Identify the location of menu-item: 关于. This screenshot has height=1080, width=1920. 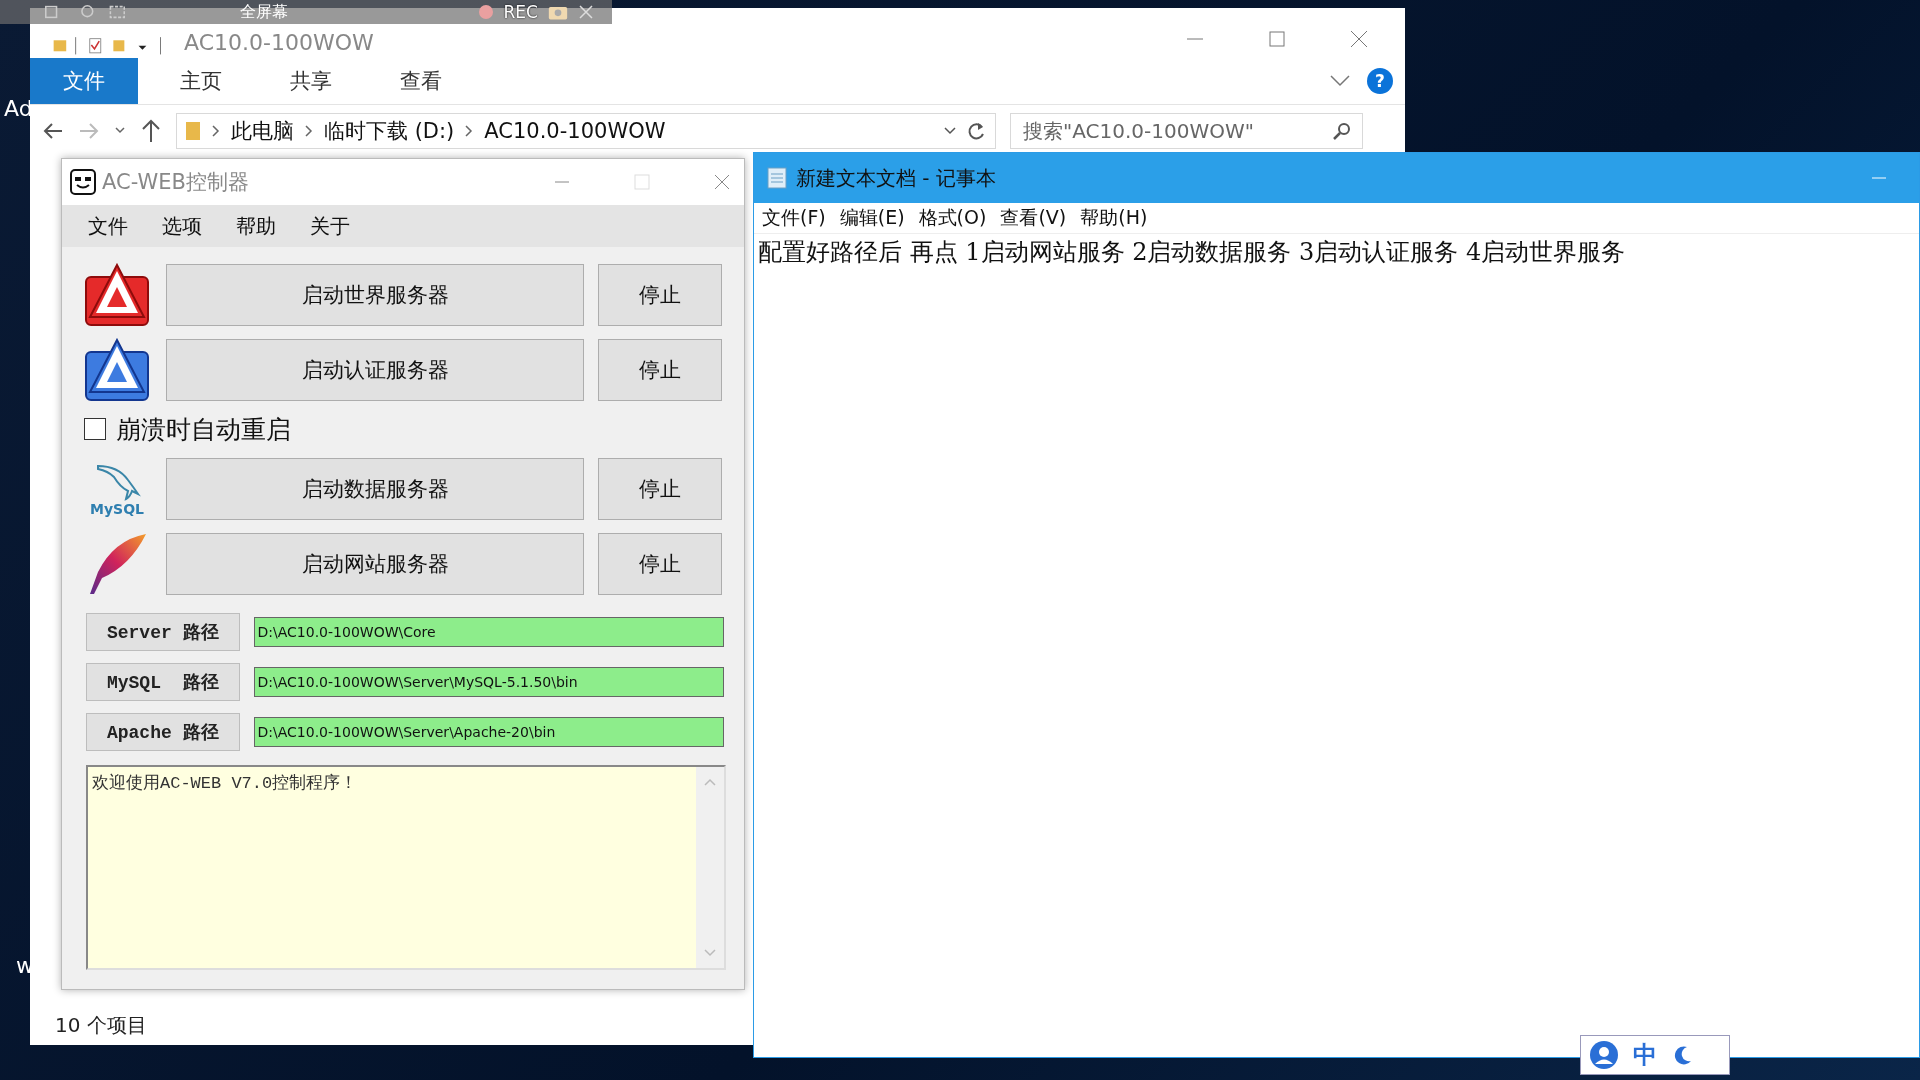
(330, 226).